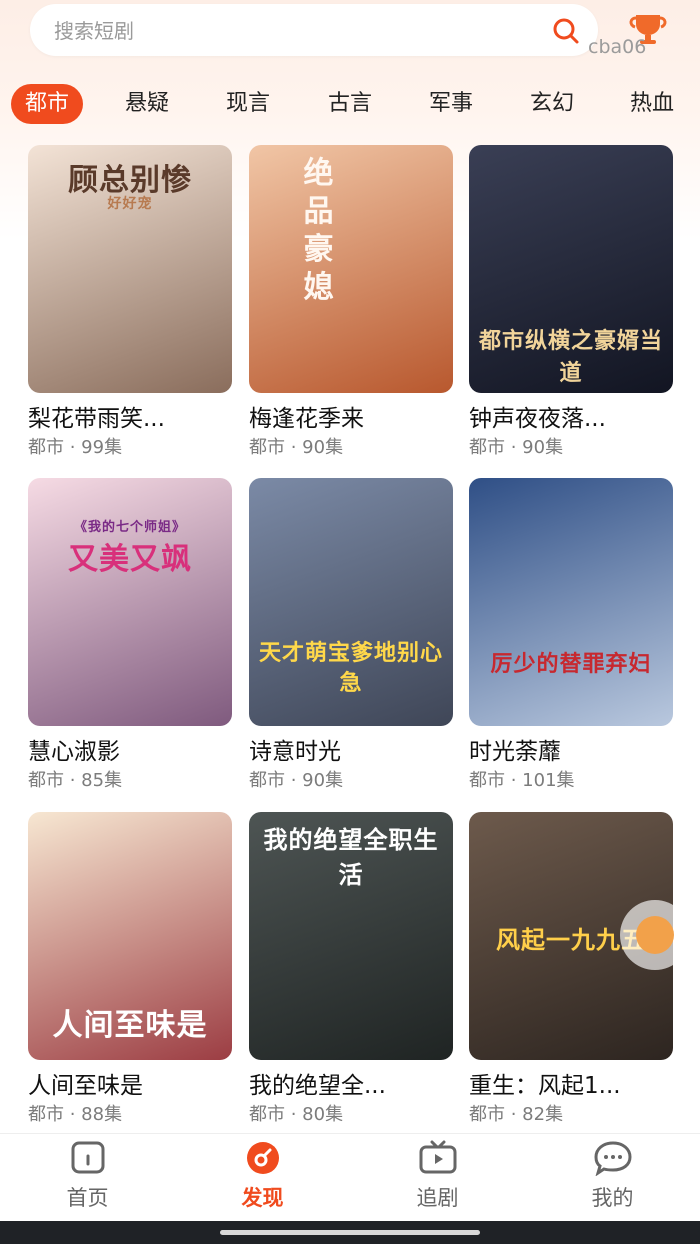 This screenshot has width=700, height=1244. Describe the element at coordinates (130, 204) in the screenshot. I see `poster-subtitle: 好好宠` at that location.